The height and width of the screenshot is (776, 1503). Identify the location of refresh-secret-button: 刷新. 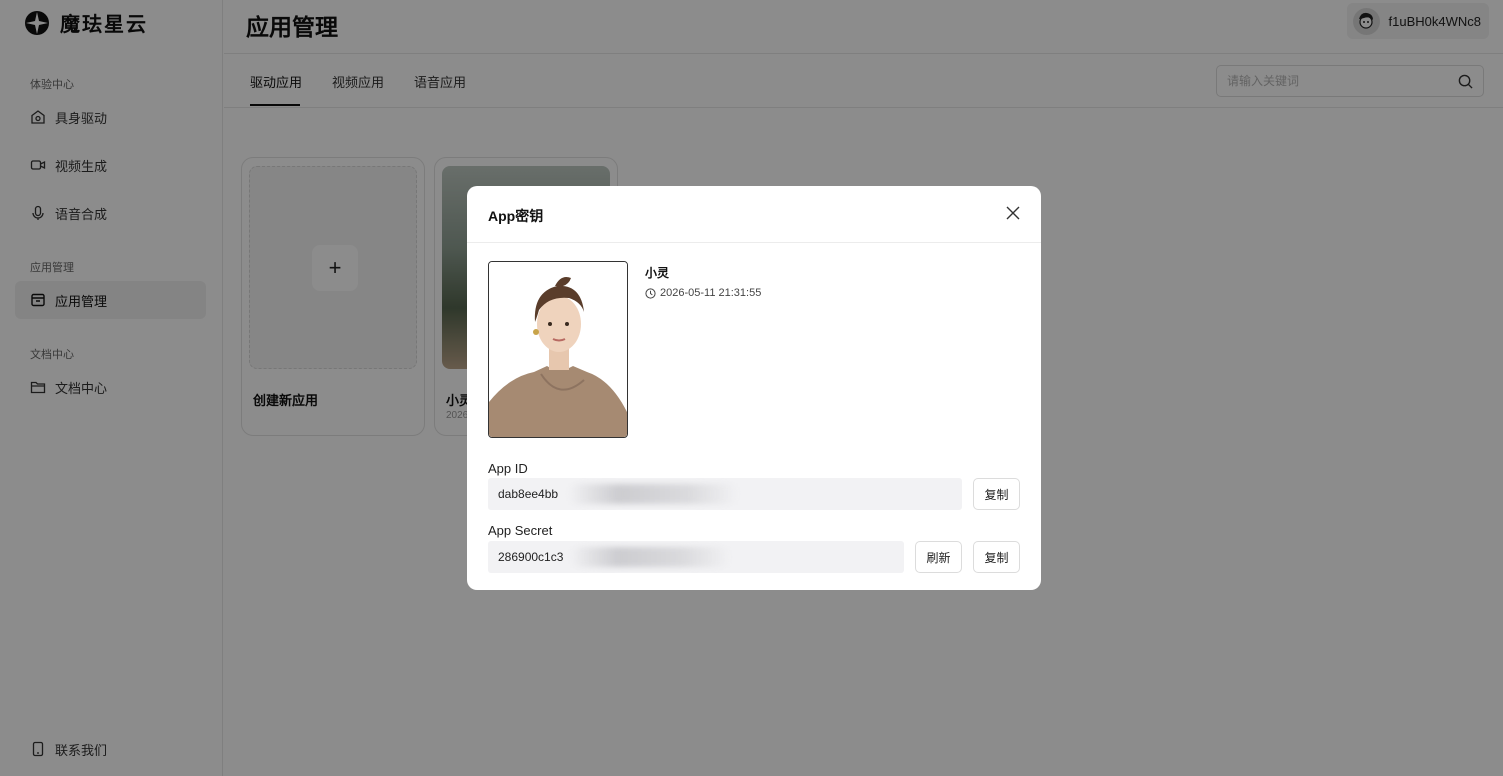
(938, 557).